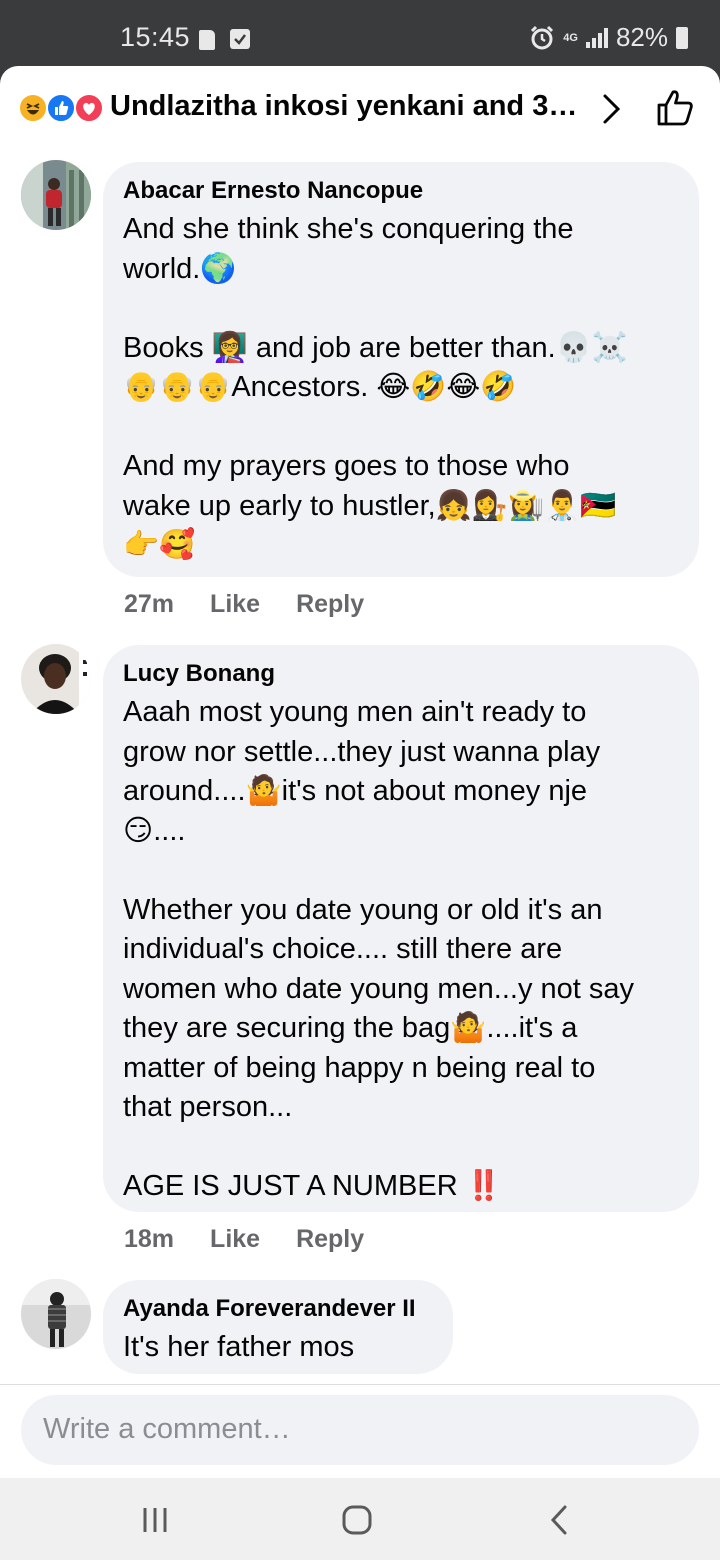 The image size is (720, 1560). I want to click on recent-apps-icon, so click(155, 1520).